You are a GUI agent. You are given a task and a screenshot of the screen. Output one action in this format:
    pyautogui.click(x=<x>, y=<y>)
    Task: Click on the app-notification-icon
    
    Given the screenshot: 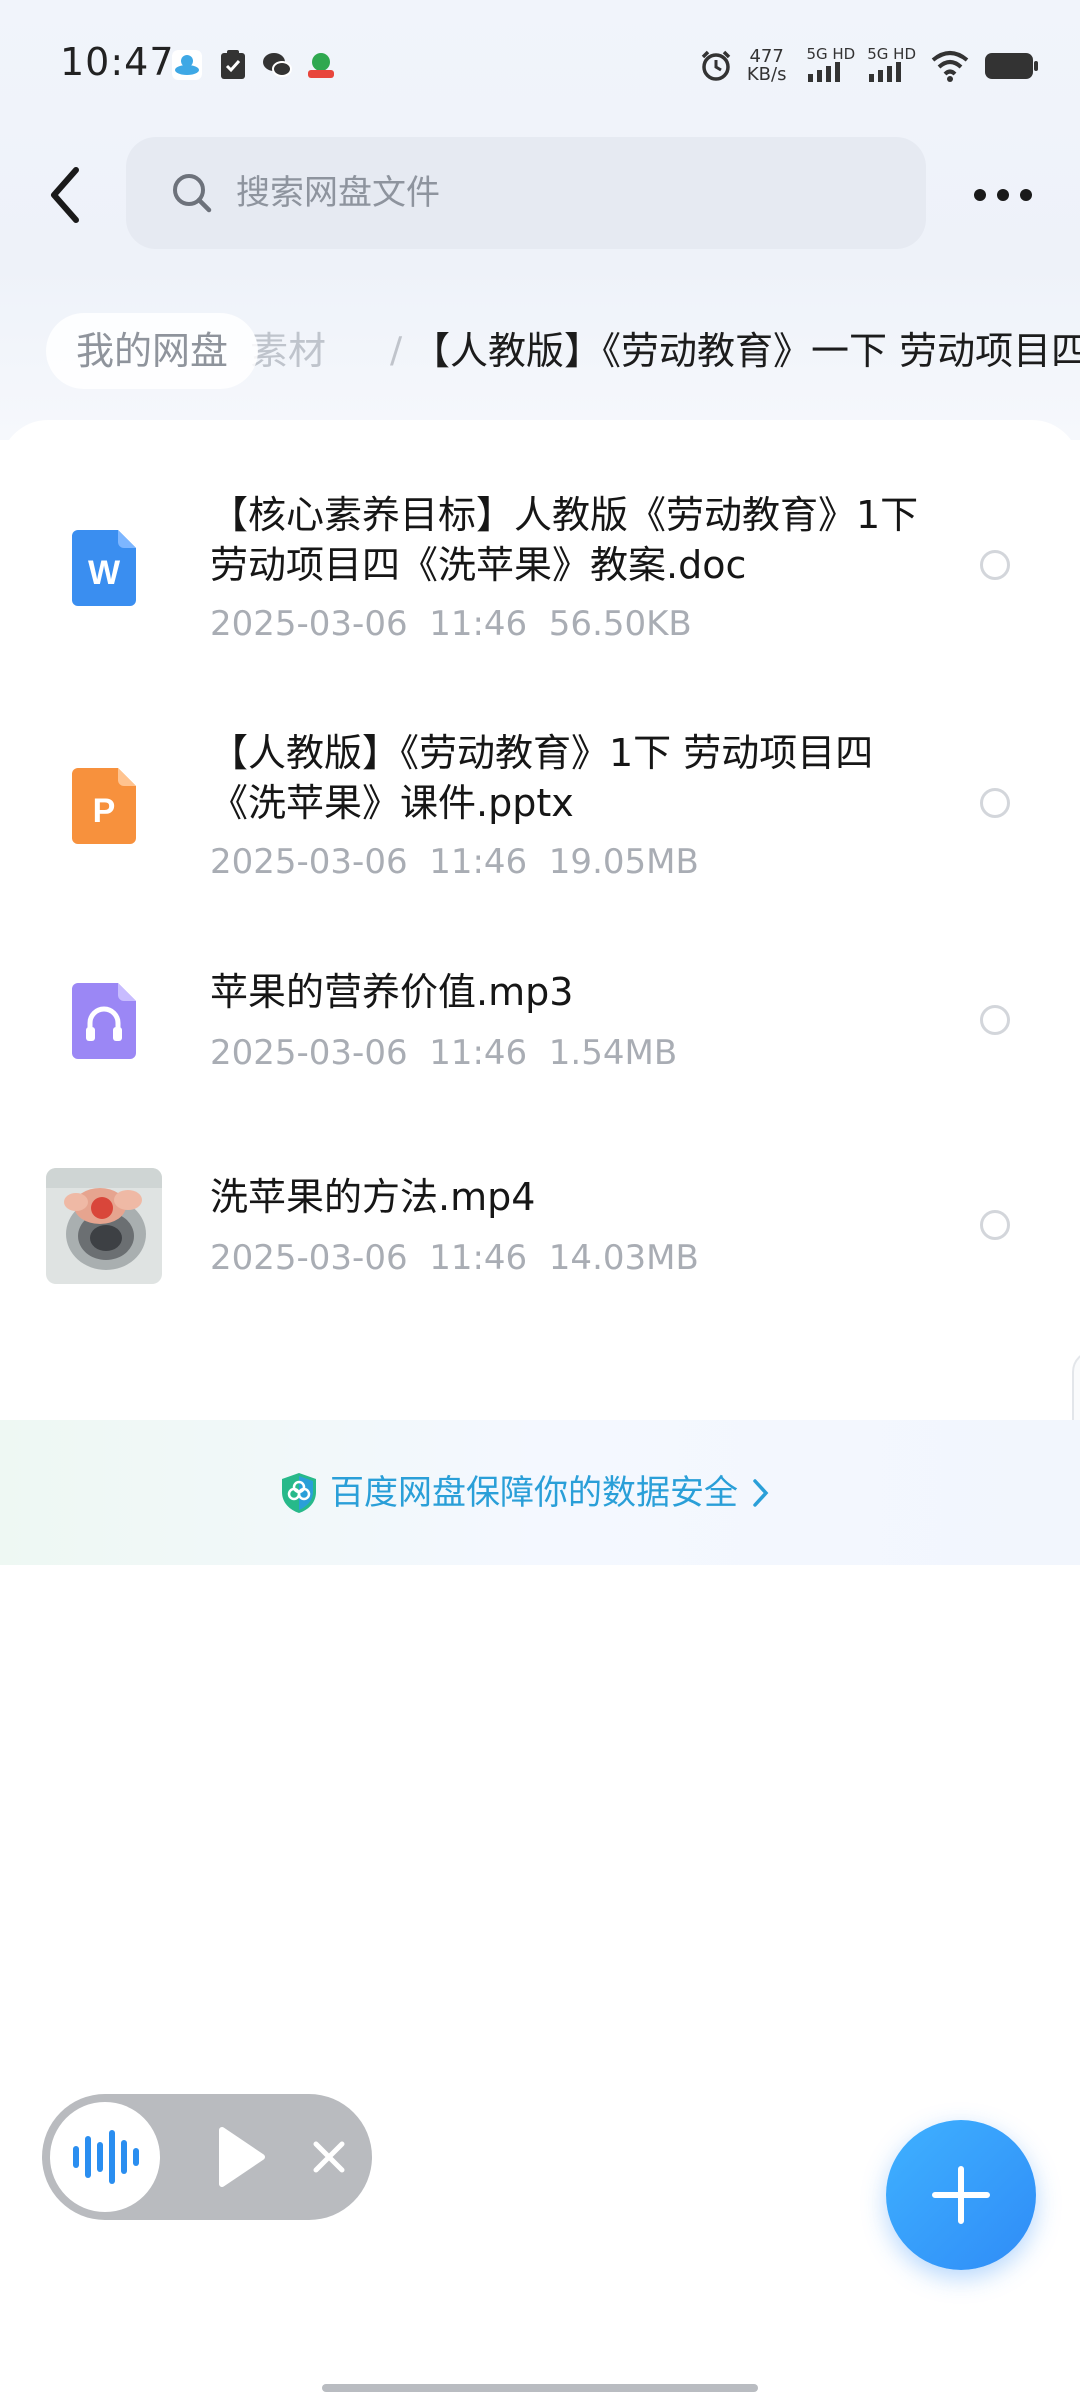 What is the action you would take?
    pyautogui.click(x=187, y=65)
    